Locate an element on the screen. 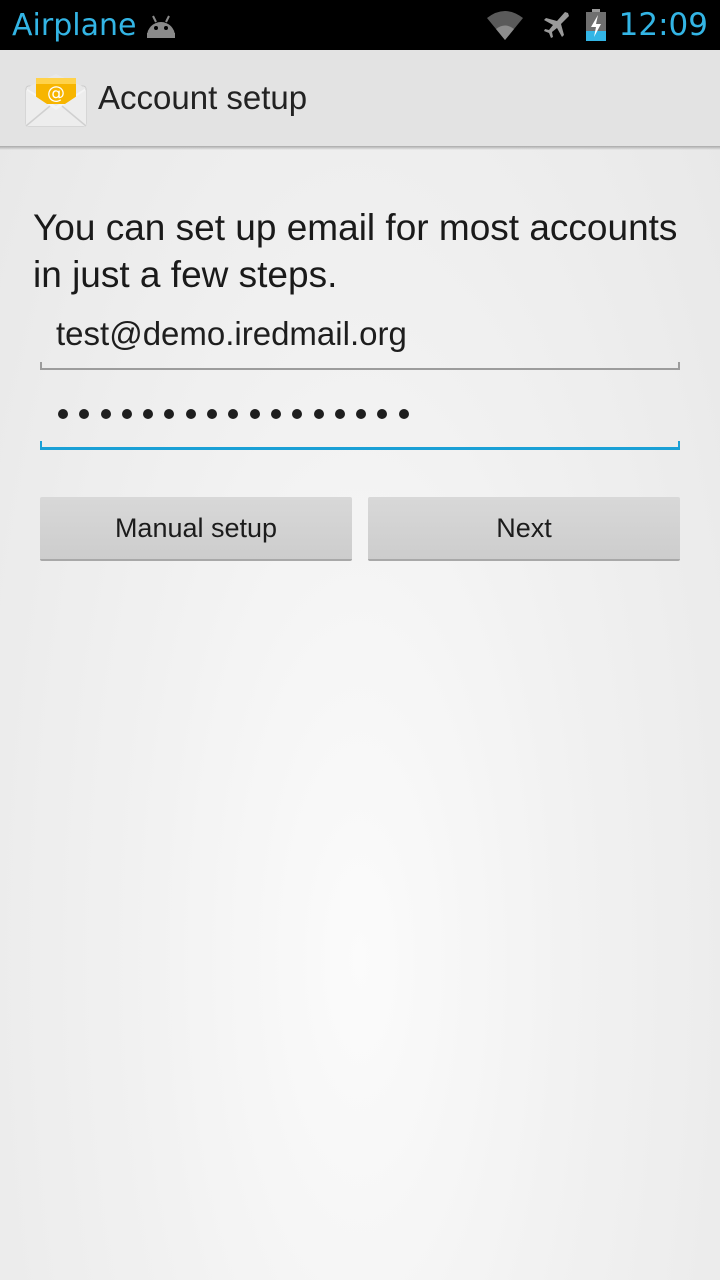  password-masked-value is located at coordinates (239, 414).